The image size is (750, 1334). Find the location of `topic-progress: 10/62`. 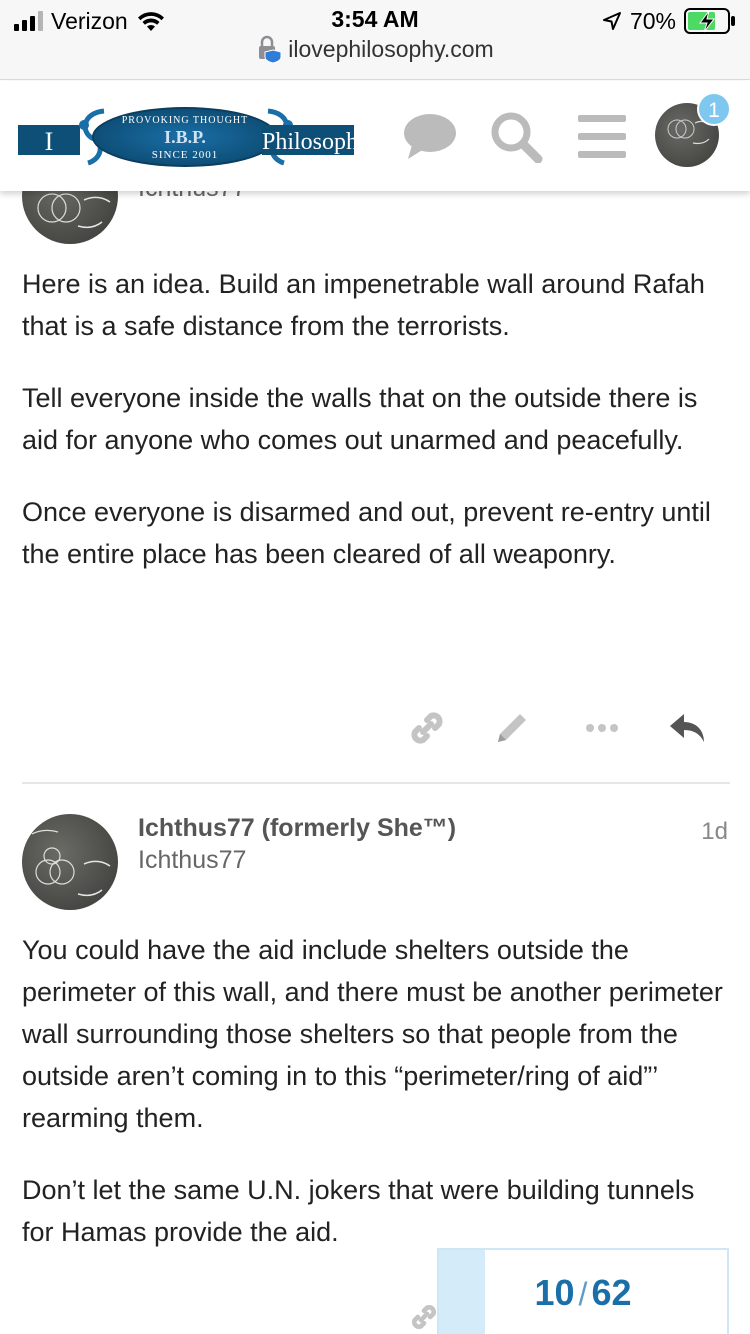

topic-progress: 10/62 is located at coordinates (583, 1291).